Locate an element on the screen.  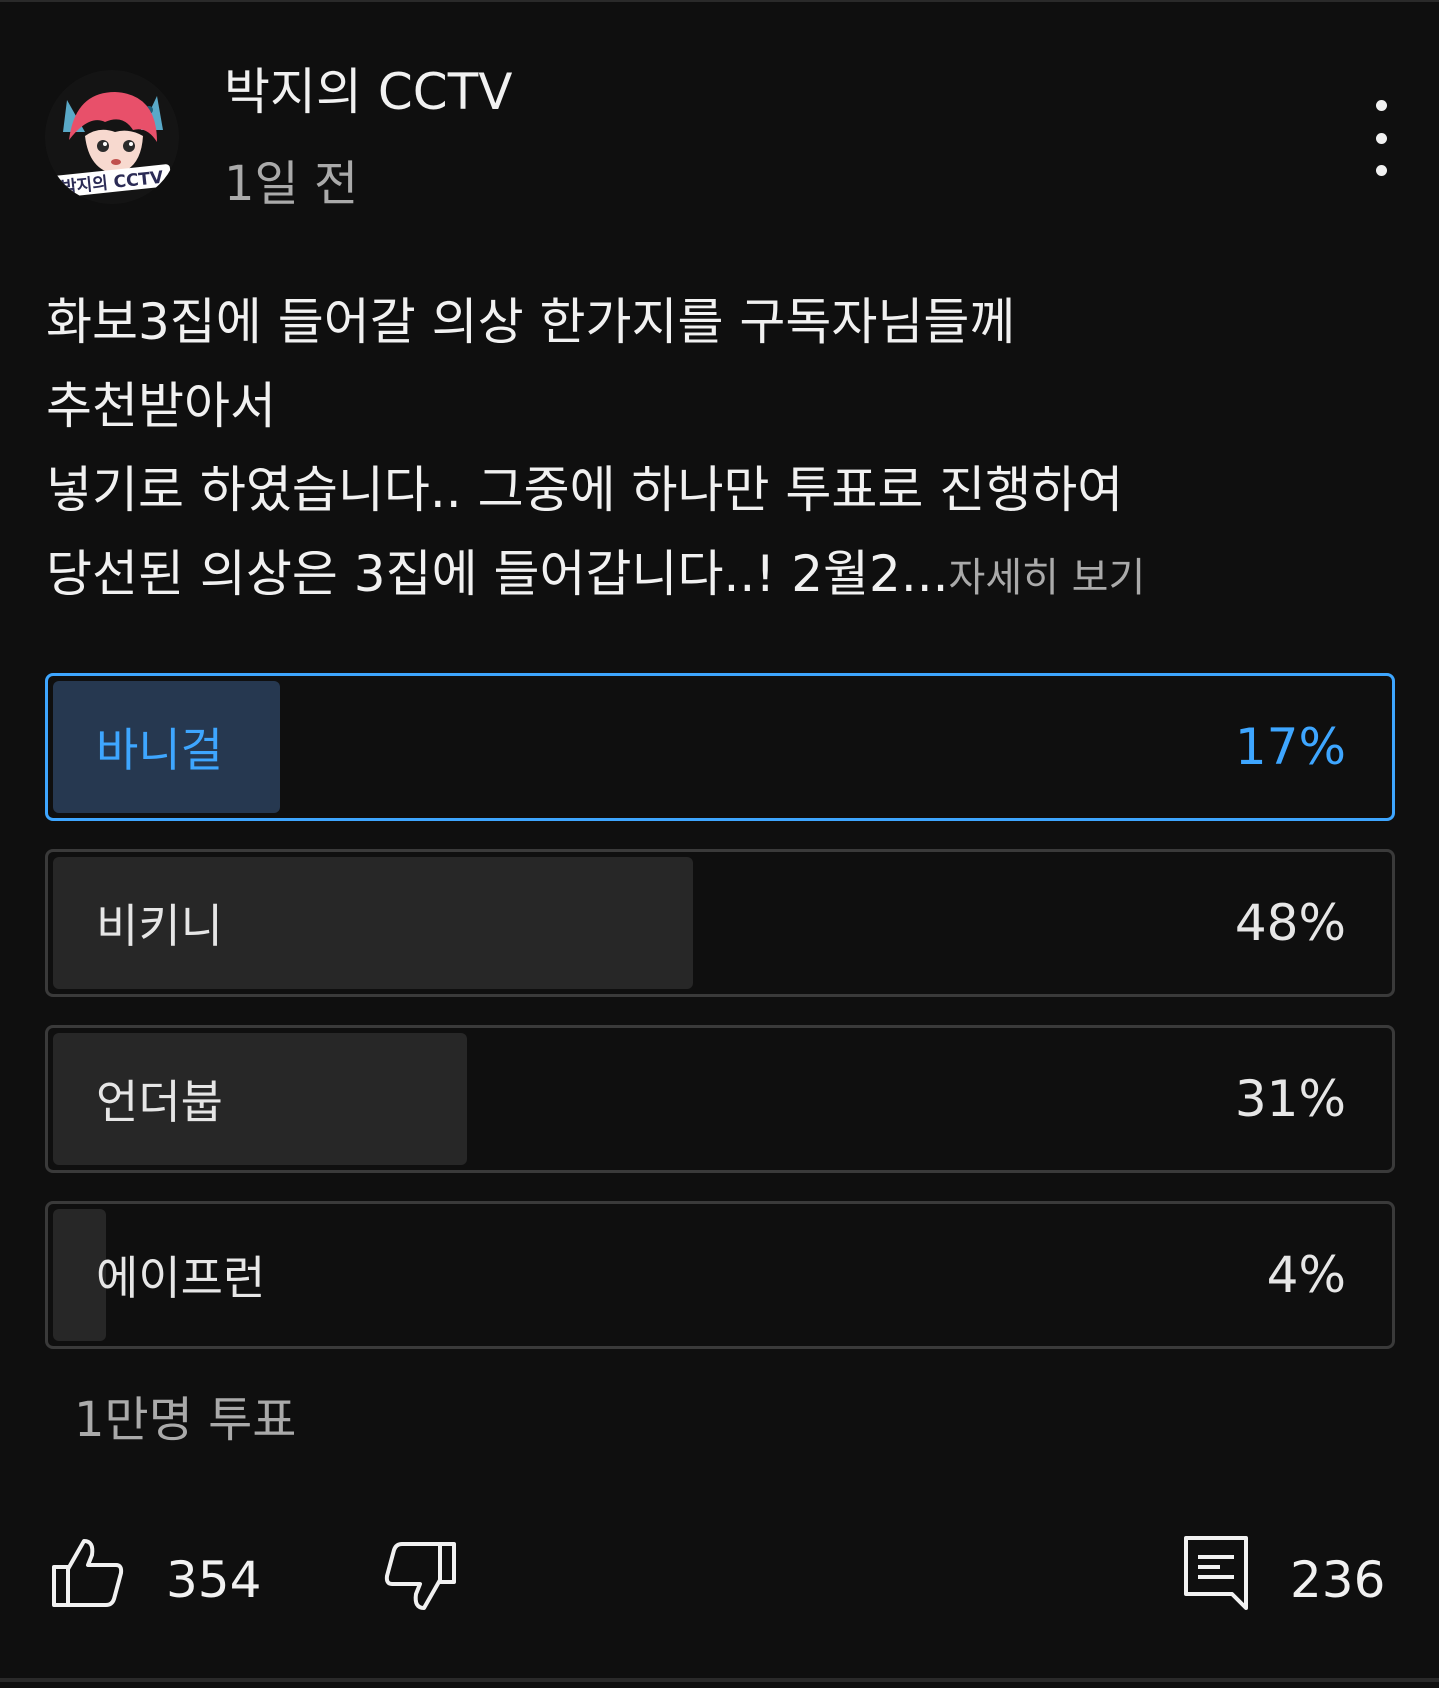
post-body-line: 추천받아서 is located at coordinates (161, 406).